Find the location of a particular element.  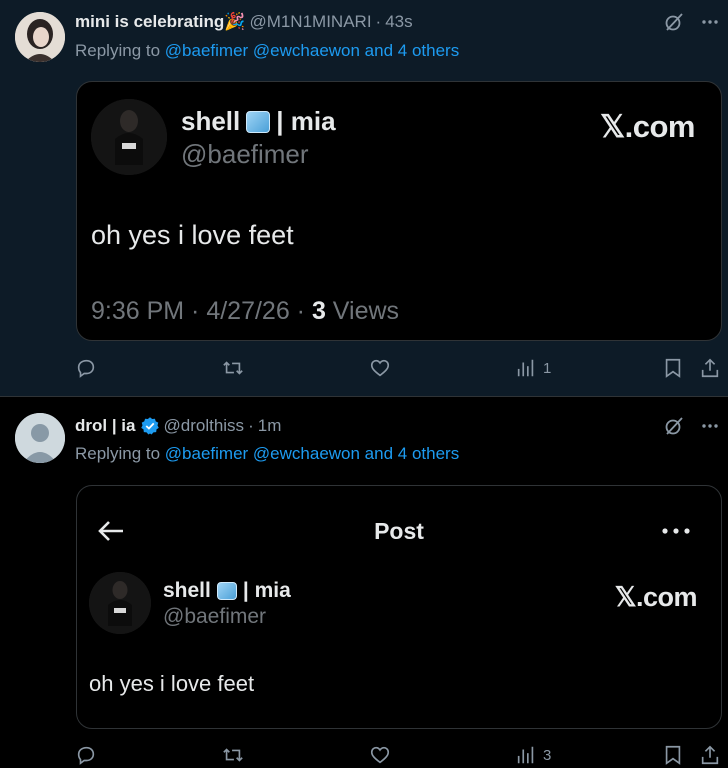

handle: @M1N1MINARI is located at coordinates (310, 22).